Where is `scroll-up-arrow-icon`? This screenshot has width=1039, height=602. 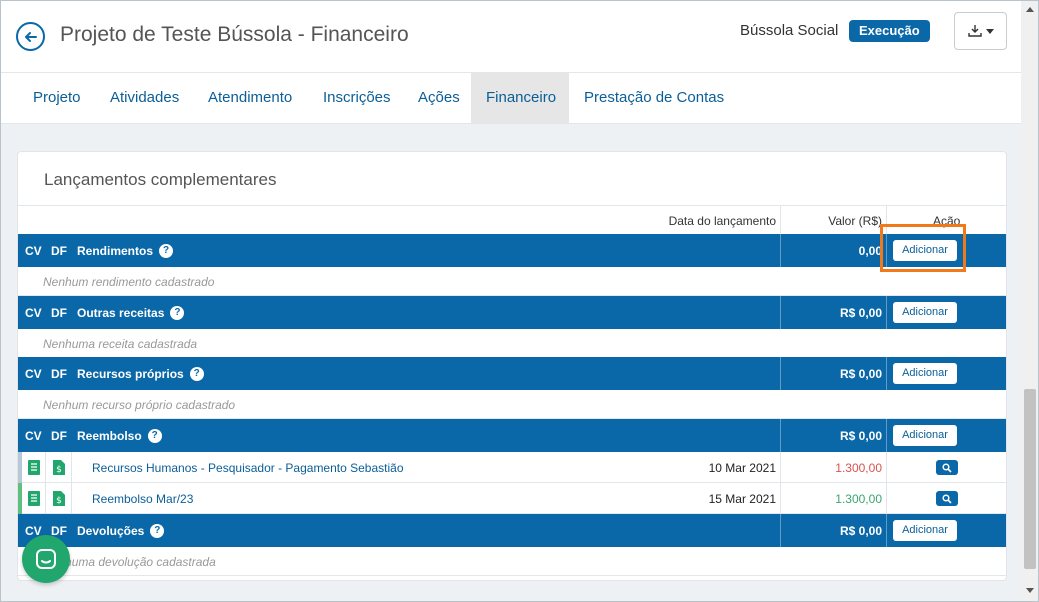 scroll-up-arrow-icon is located at coordinates (1030, 9).